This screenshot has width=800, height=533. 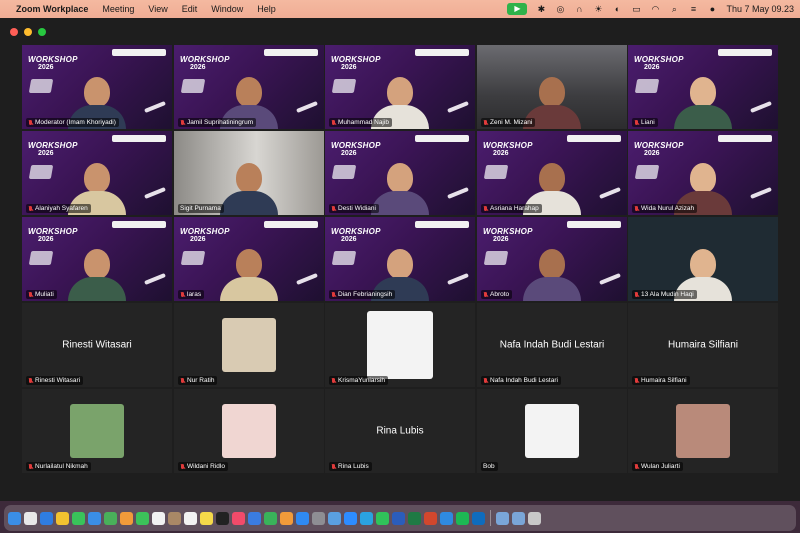 What do you see at coordinates (430, 518) in the screenshot?
I see `powerpoint-icon` at bounding box center [430, 518].